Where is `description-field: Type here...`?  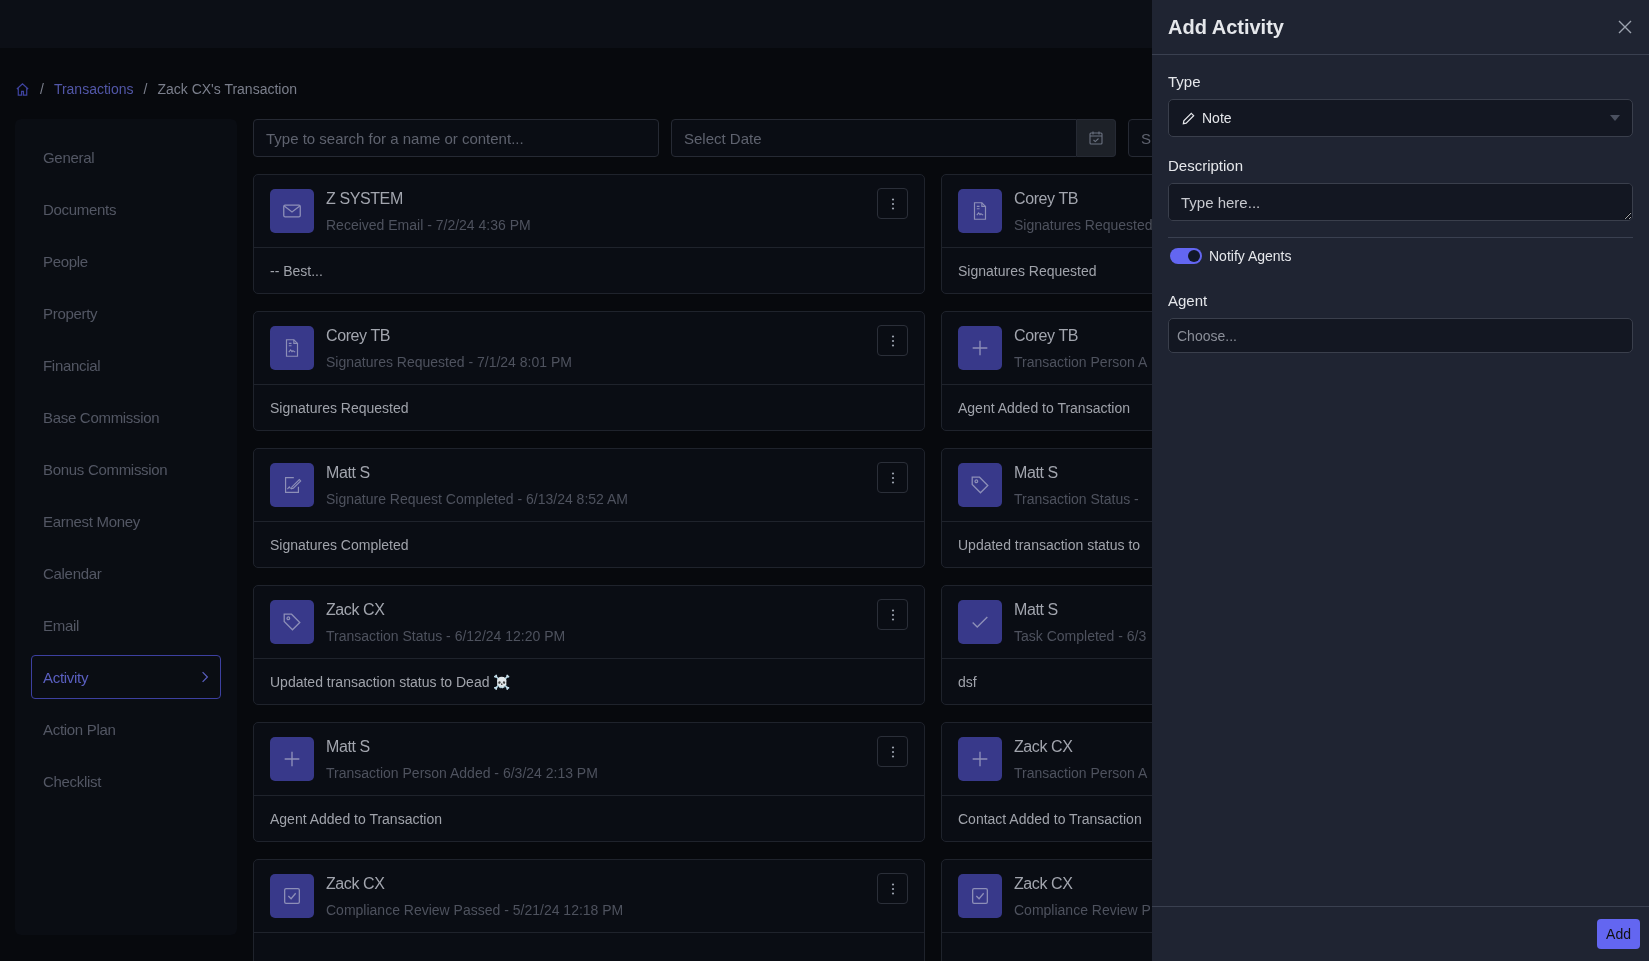
description-field: Type here... is located at coordinates (1400, 202).